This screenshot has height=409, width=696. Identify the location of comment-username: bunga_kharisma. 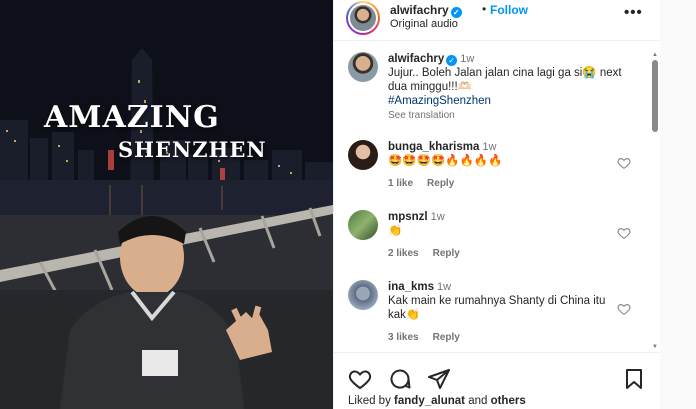
(433, 147).